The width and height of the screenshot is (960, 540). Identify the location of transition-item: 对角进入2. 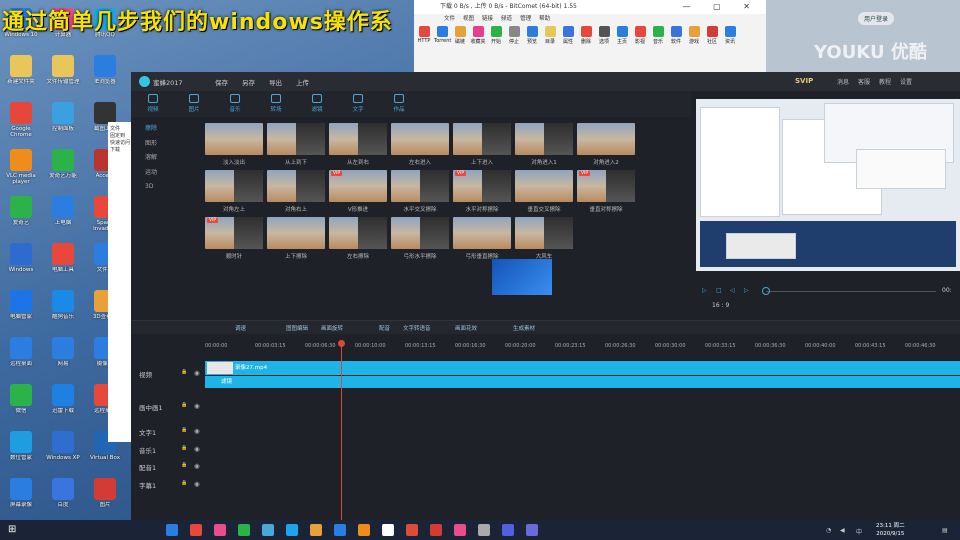
(606, 144).